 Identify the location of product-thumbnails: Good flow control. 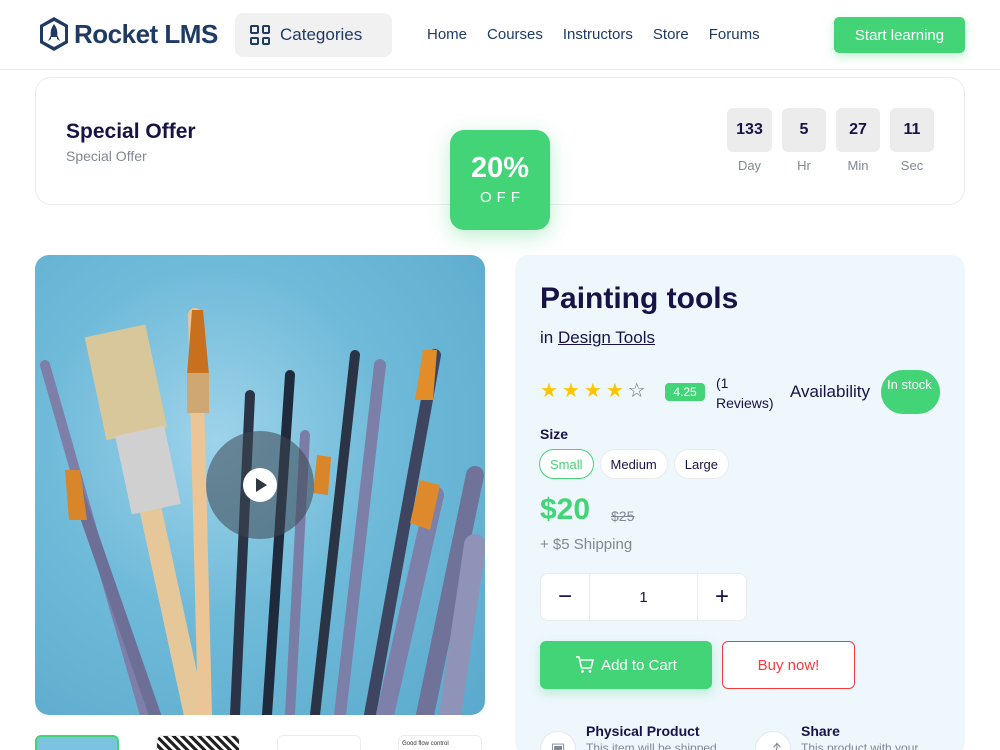
(258, 742).